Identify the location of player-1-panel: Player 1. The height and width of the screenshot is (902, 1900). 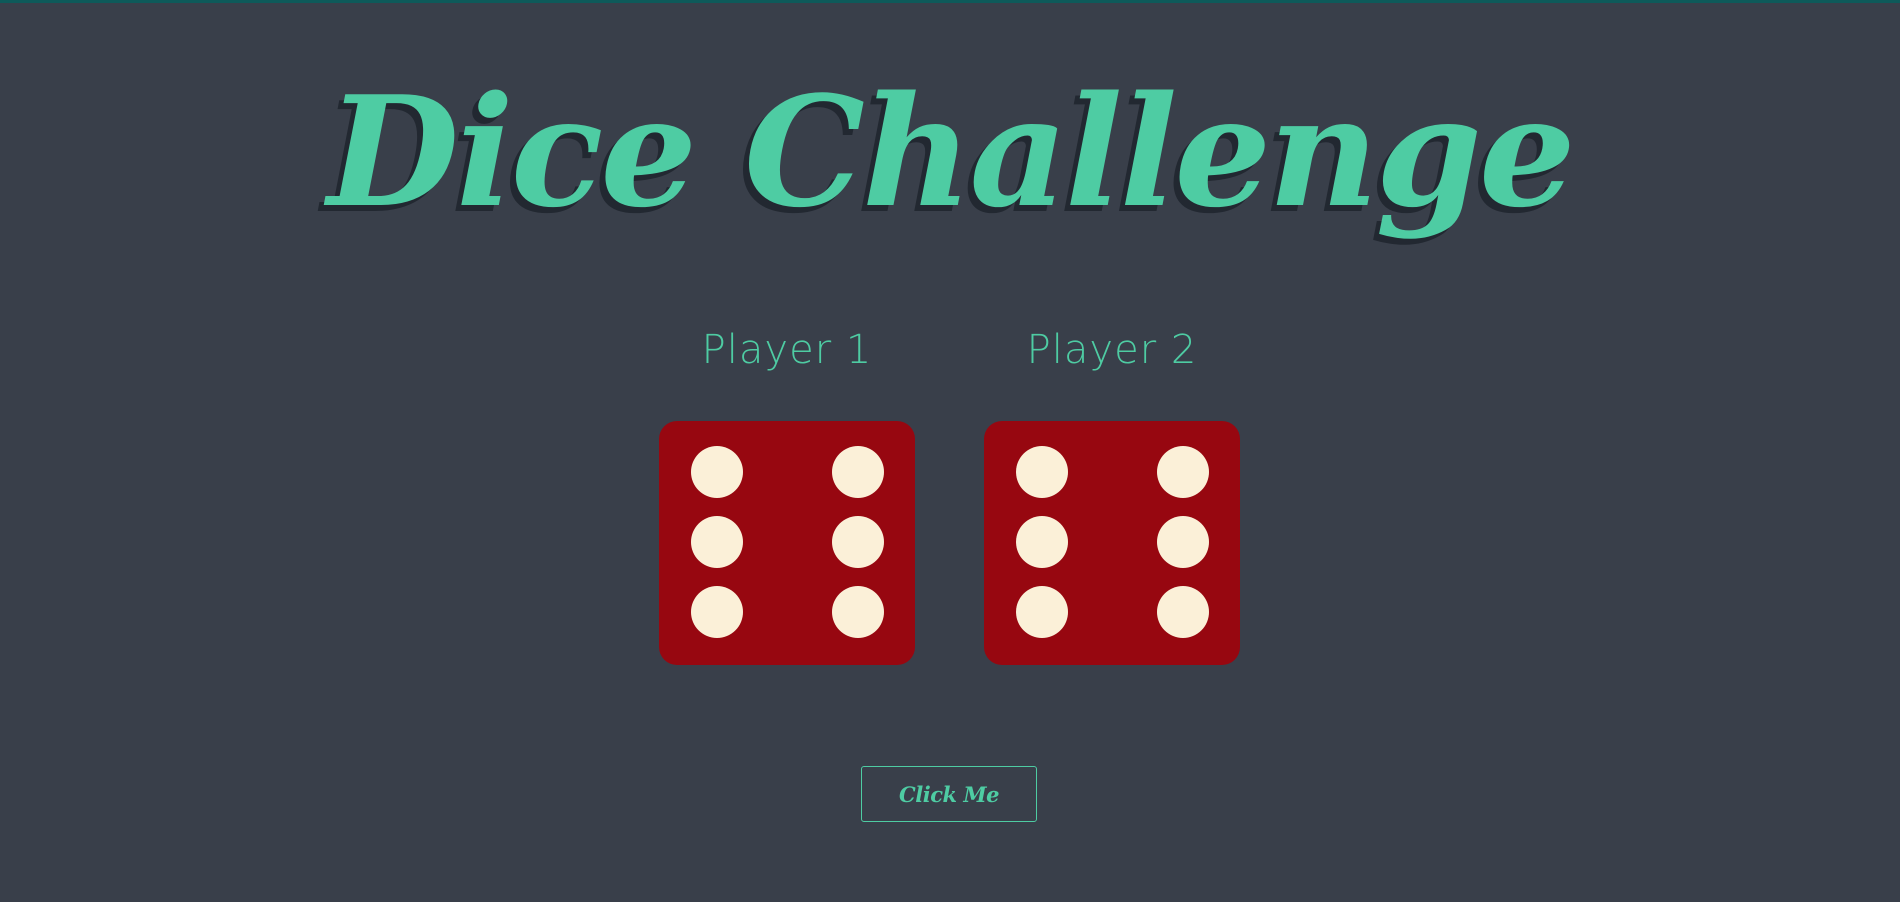
(787, 495).